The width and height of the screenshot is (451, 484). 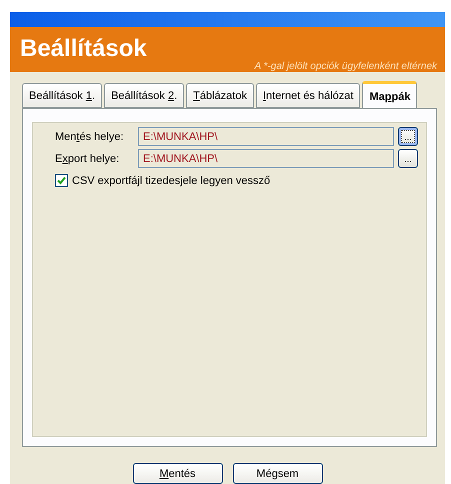 What do you see at coordinates (84, 49) in the screenshot?
I see `page-title: Beállítások` at bounding box center [84, 49].